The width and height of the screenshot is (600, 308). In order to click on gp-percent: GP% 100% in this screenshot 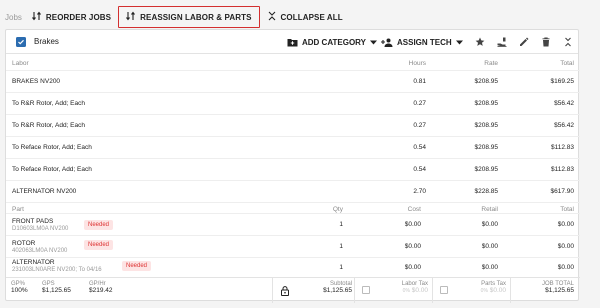, I will do `click(19, 287)`.